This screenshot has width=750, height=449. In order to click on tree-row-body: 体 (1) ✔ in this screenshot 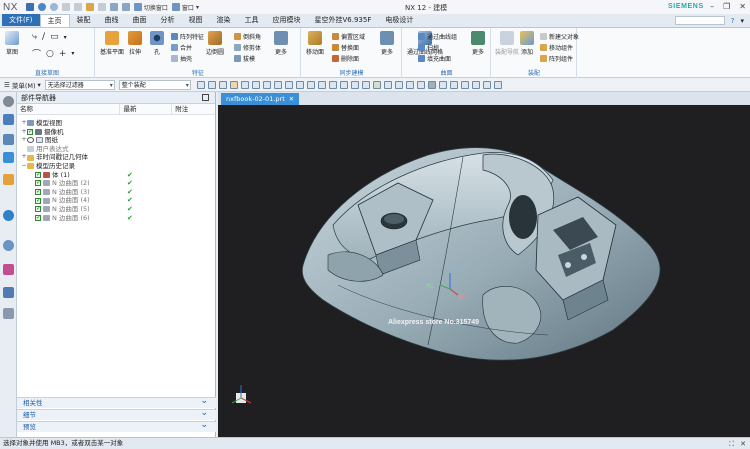, I will do `click(116, 175)`.